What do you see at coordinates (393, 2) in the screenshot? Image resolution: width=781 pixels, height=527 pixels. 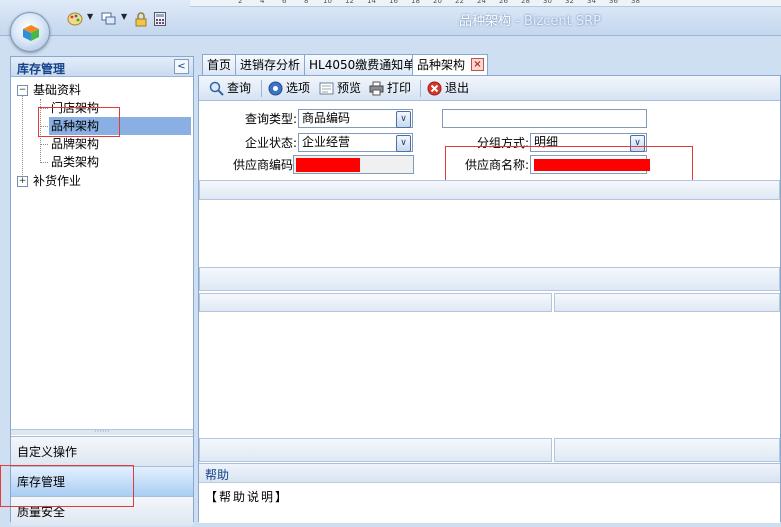 I see `ruler-tick: 16` at bounding box center [393, 2].